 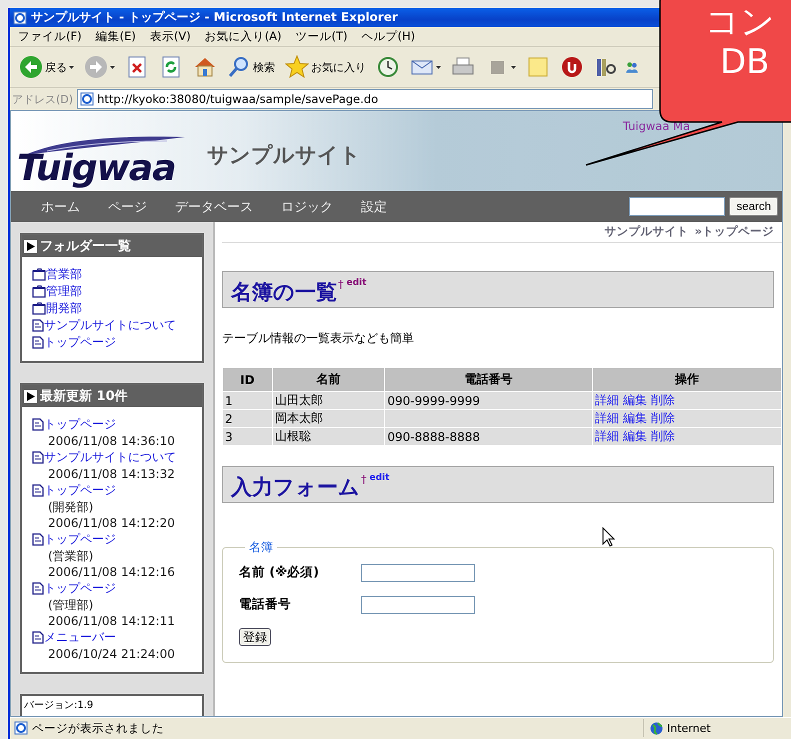 I want to click on table-cell: 090-9999-9999, so click(x=488, y=401).